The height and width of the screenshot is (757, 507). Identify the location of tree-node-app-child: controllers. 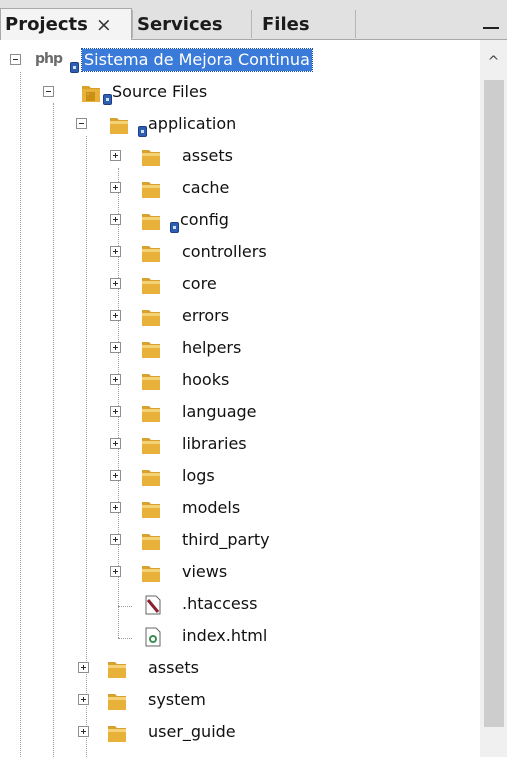
(240, 253).